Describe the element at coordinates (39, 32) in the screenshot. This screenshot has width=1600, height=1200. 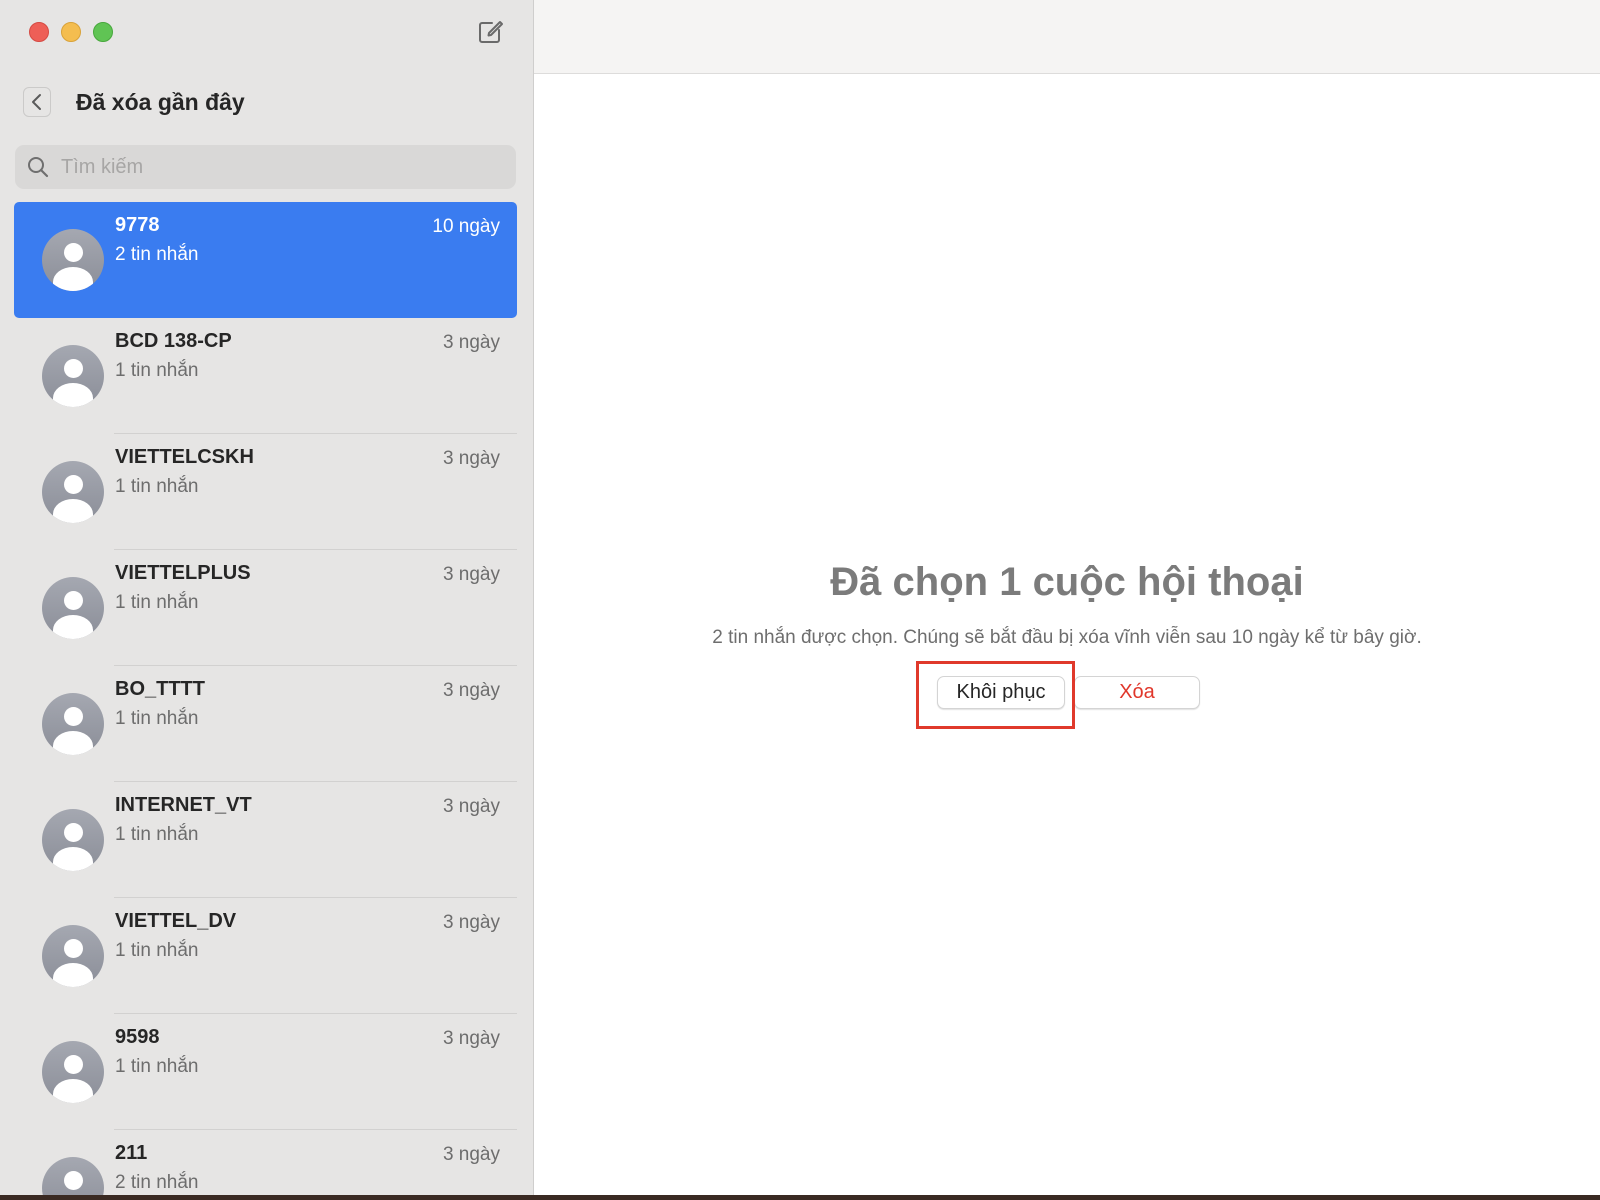
I see `close-window-icon` at that location.